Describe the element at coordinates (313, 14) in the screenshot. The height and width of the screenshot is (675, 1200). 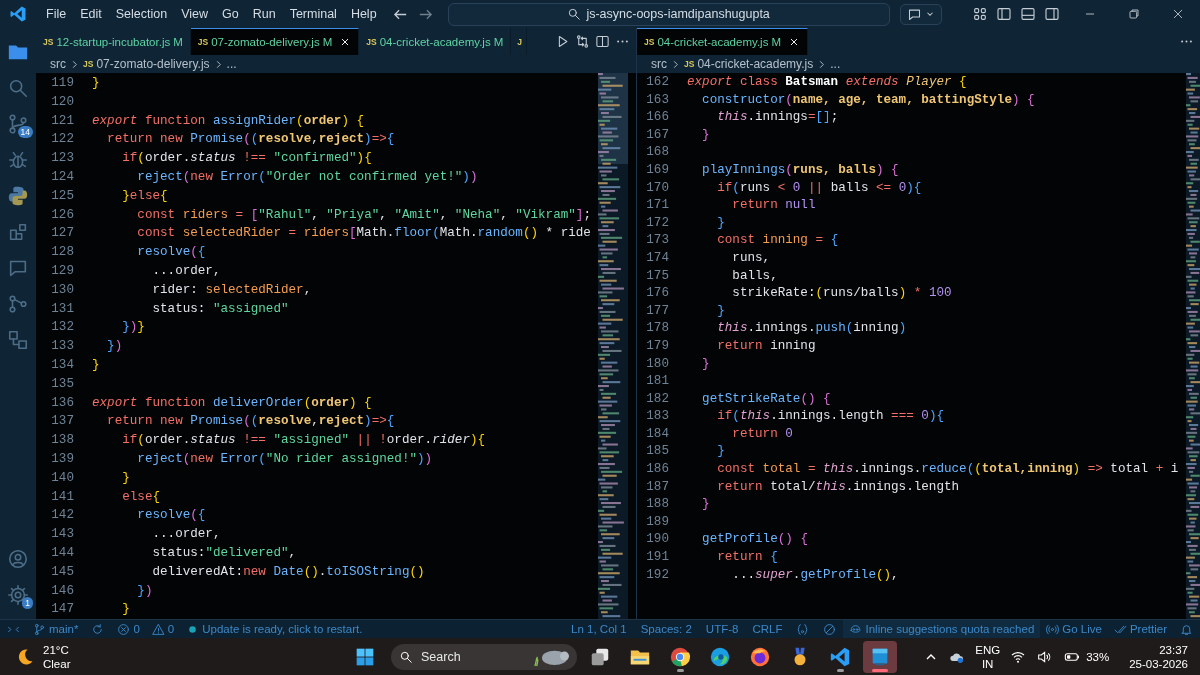
I see `menu-item: Terminal` at that location.